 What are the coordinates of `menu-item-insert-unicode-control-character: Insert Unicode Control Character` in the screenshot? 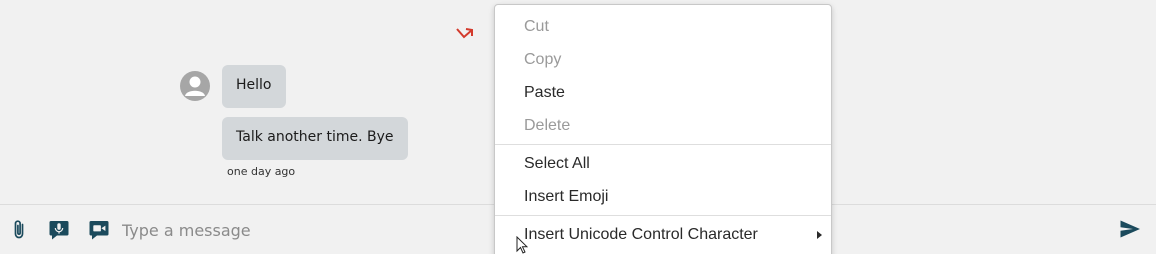 It's located at (663, 235).